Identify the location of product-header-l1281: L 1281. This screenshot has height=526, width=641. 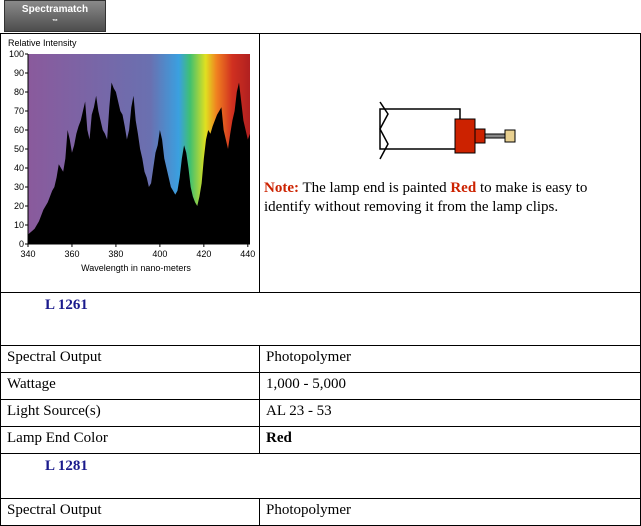
(320, 476).